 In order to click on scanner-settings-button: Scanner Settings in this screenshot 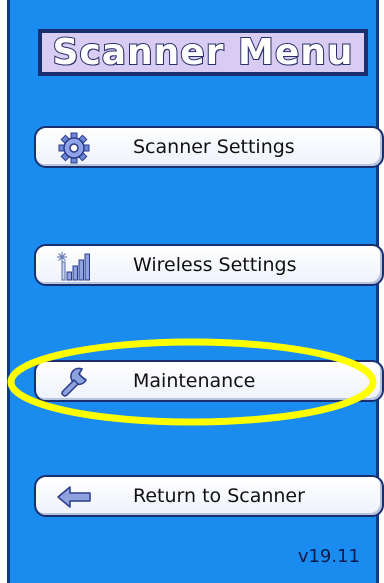, I will do `click(209, 147)`.